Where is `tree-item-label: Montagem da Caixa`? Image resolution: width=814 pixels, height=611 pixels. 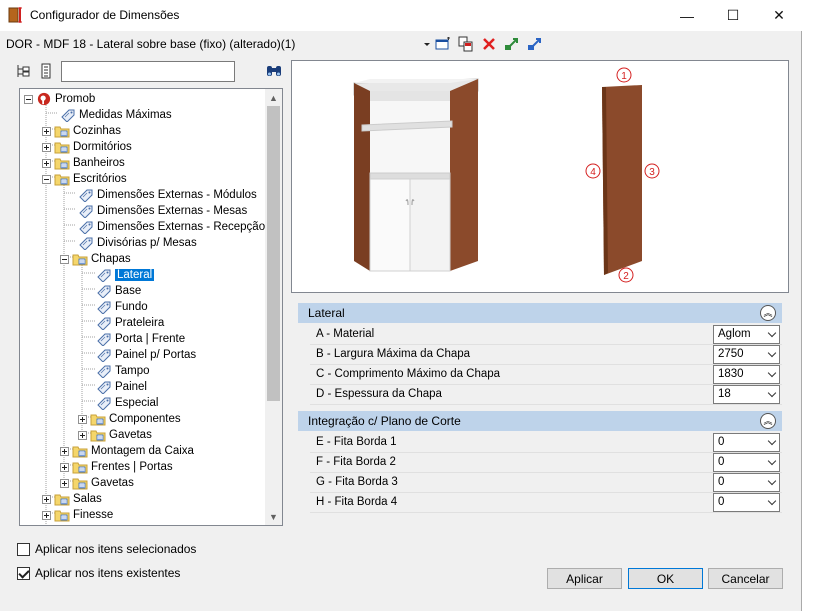
tree-item-label: Montagem da Caixa is located at coordinates (142, 451).